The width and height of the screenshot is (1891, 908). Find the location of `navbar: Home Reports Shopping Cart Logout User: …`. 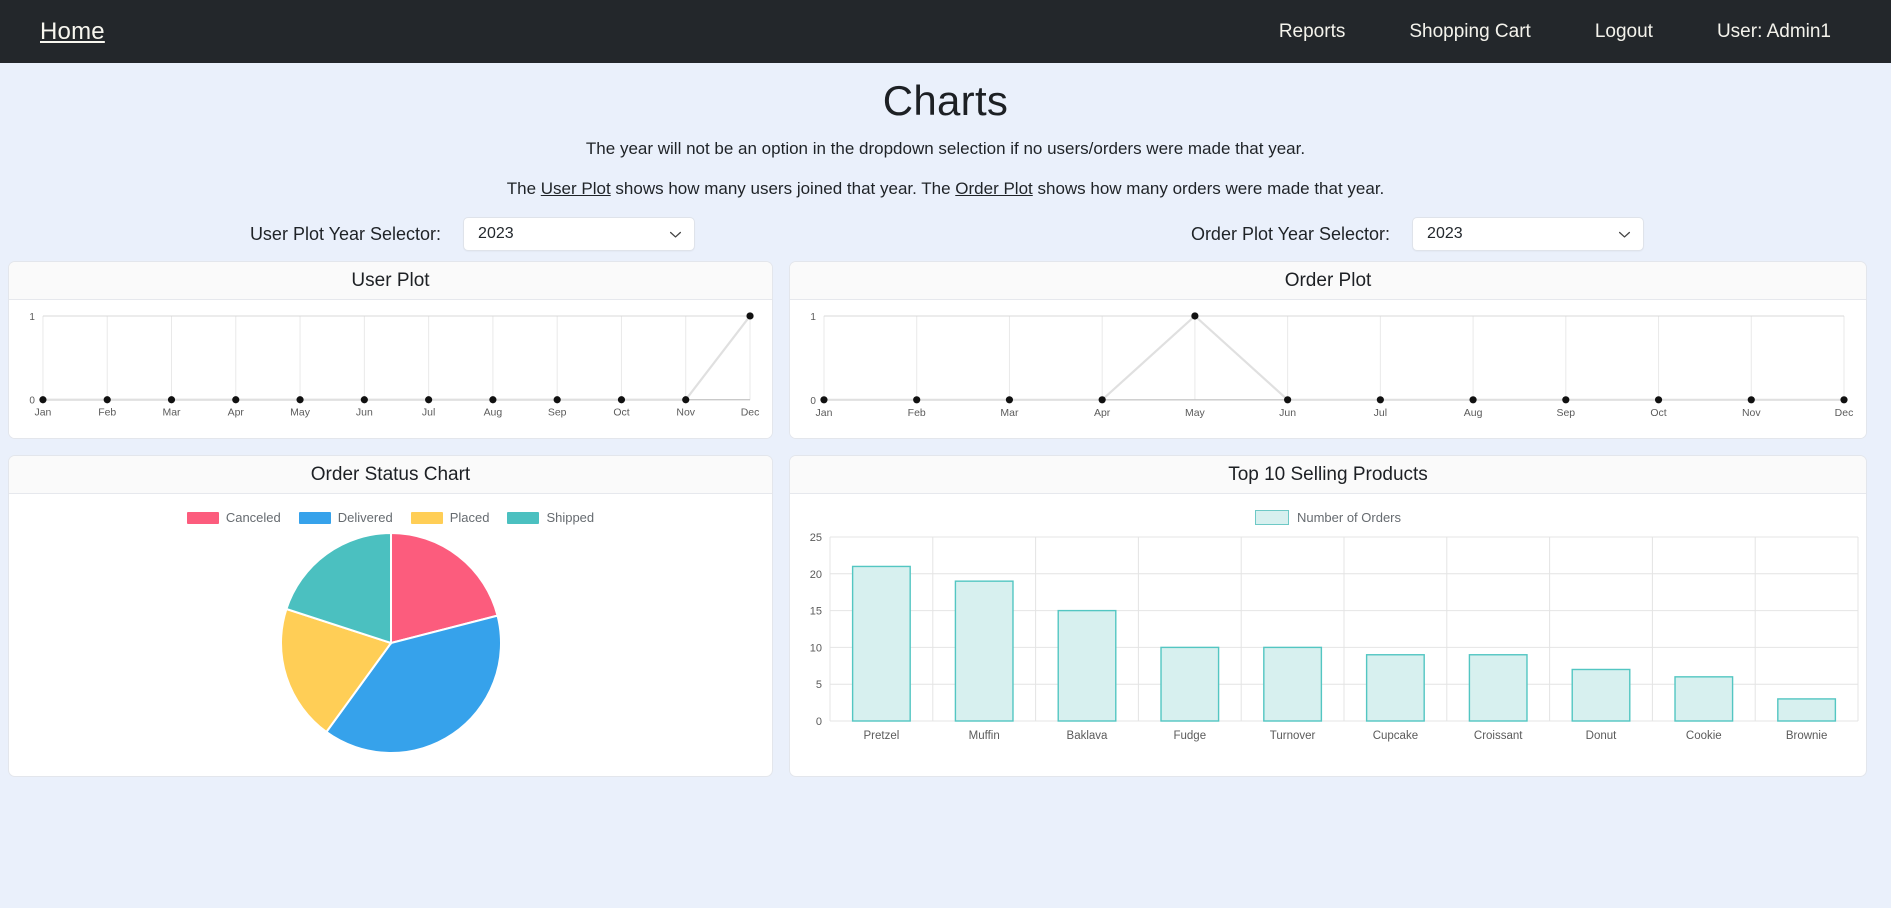

navbar: Home Reports Shopping Cart Logout User: … is located at coordinates (945, 31).